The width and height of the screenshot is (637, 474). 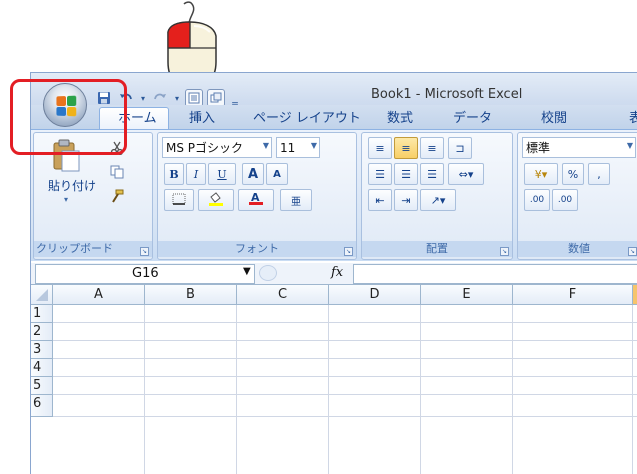 I want to click on font-size-dropdown-icon: ▼, so click(x=314, y=145).